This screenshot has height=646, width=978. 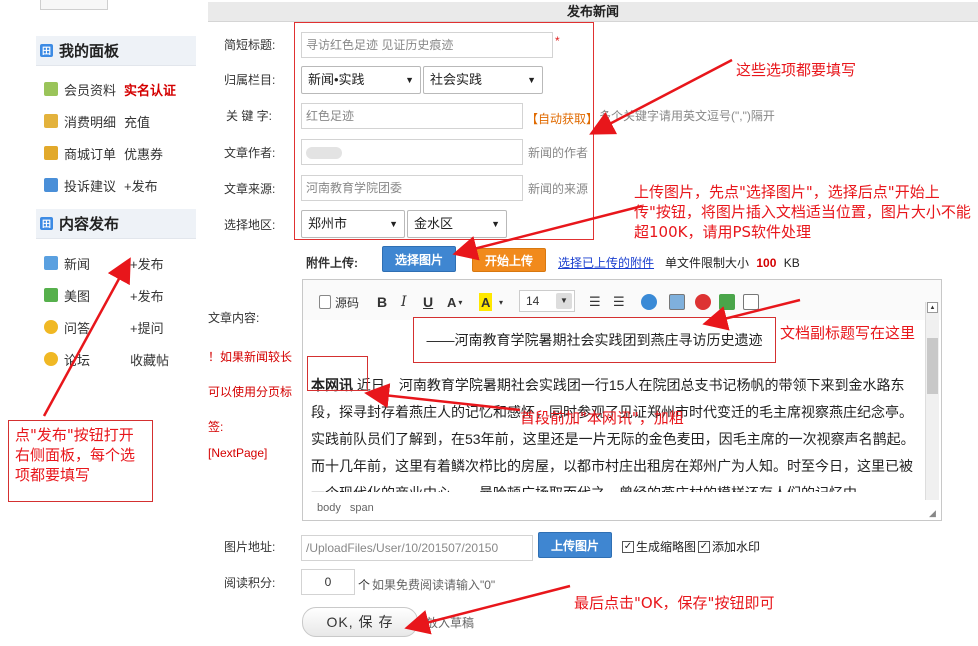 I want to click on arrow-bold, so click(x=442, y=397).